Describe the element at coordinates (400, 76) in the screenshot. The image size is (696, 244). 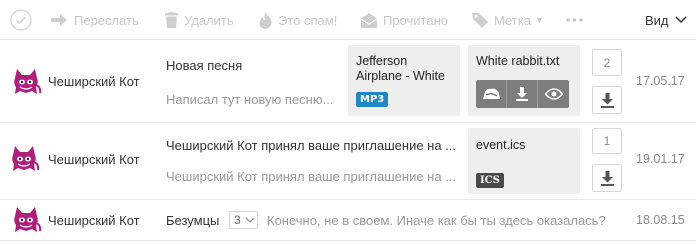
I see `attachment-title-line: Airplane - White` at that location.